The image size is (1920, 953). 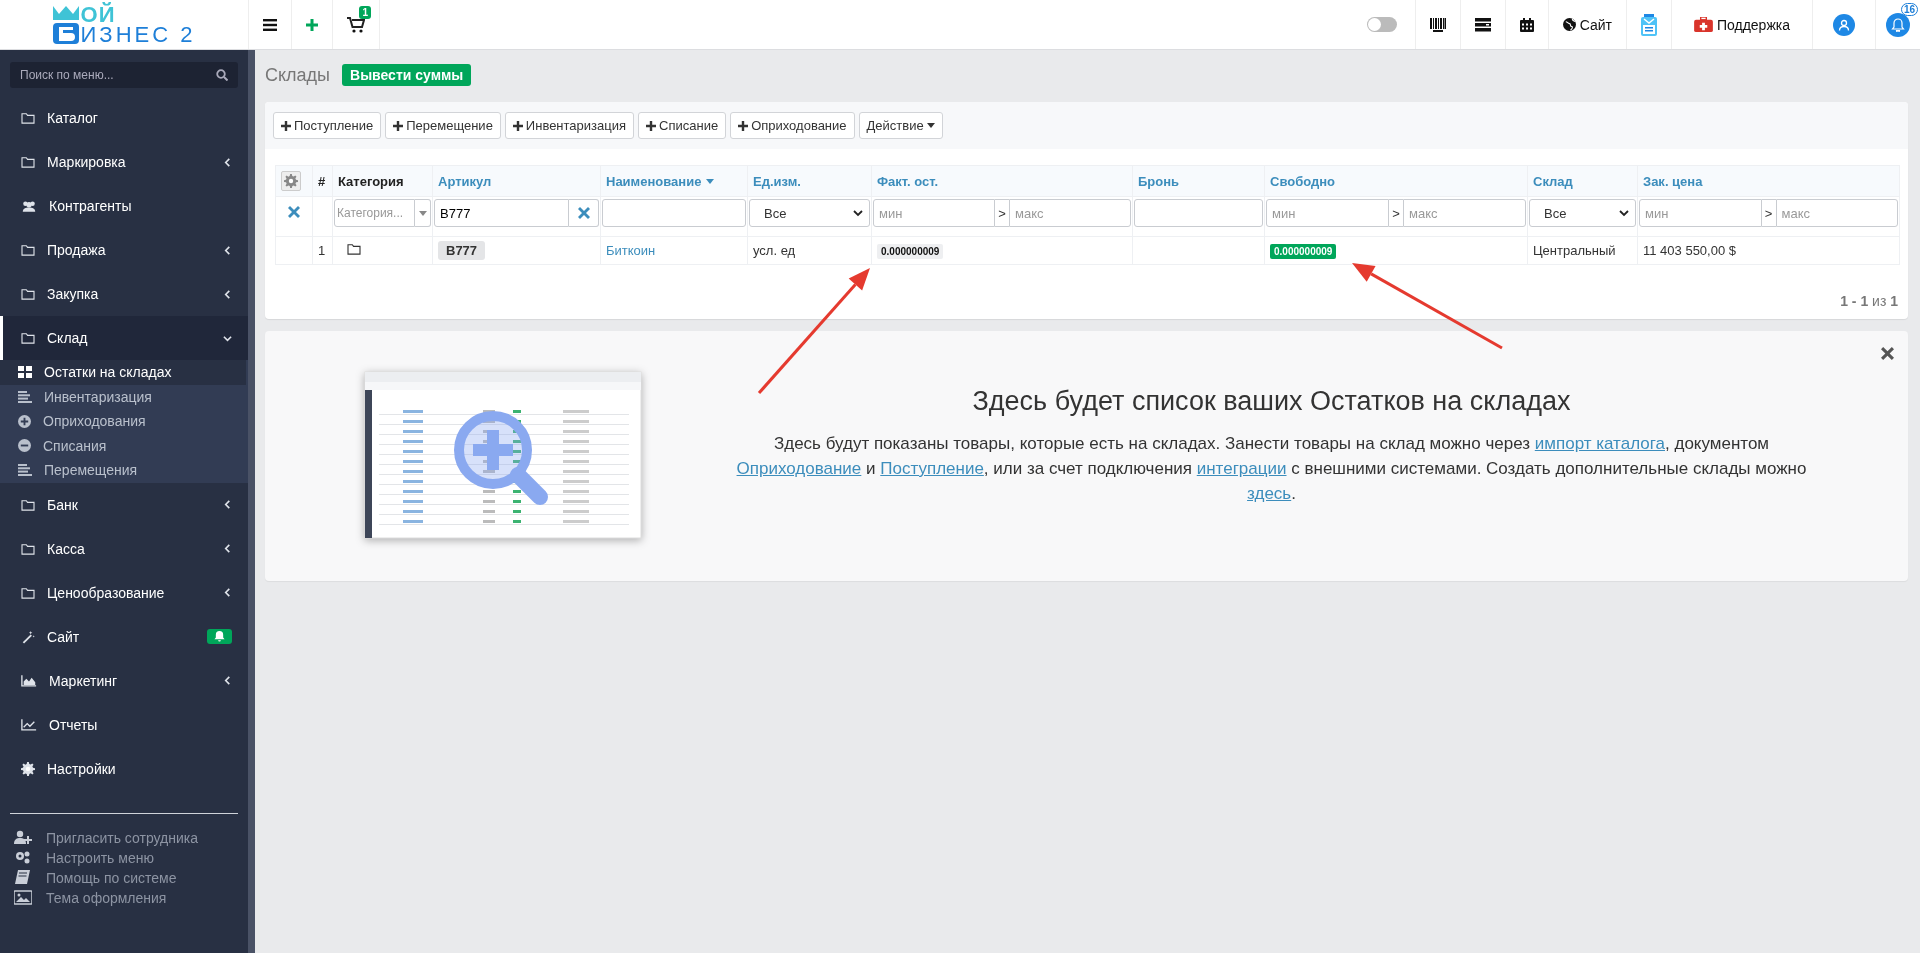 What do you see at coordinates (24, 421) in the screenshot?
I see `plus-circle-icon` at bounding box center [24, 421].